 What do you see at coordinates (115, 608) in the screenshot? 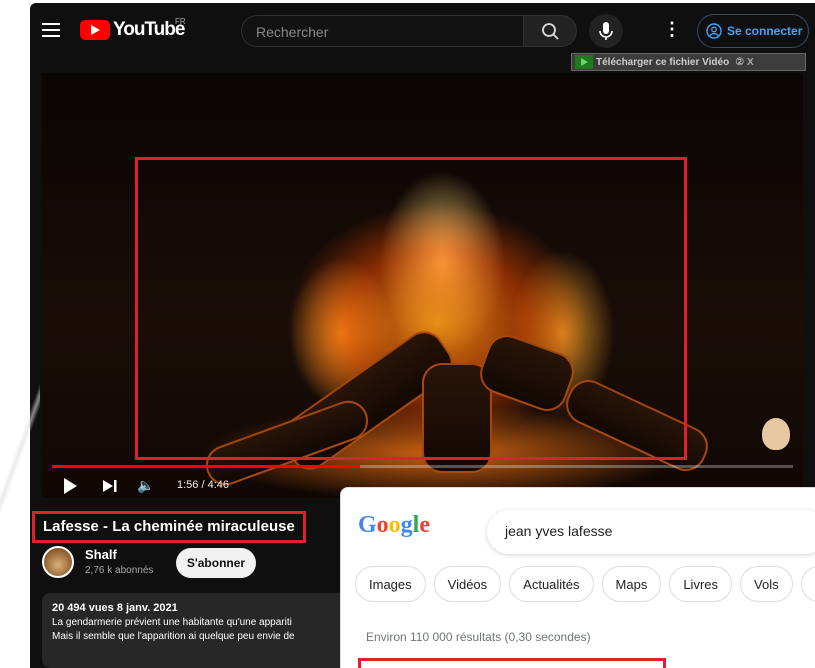
I see `view-stats: 20 494 vues 8 janv. 2021` at bounding box center [115, 608].